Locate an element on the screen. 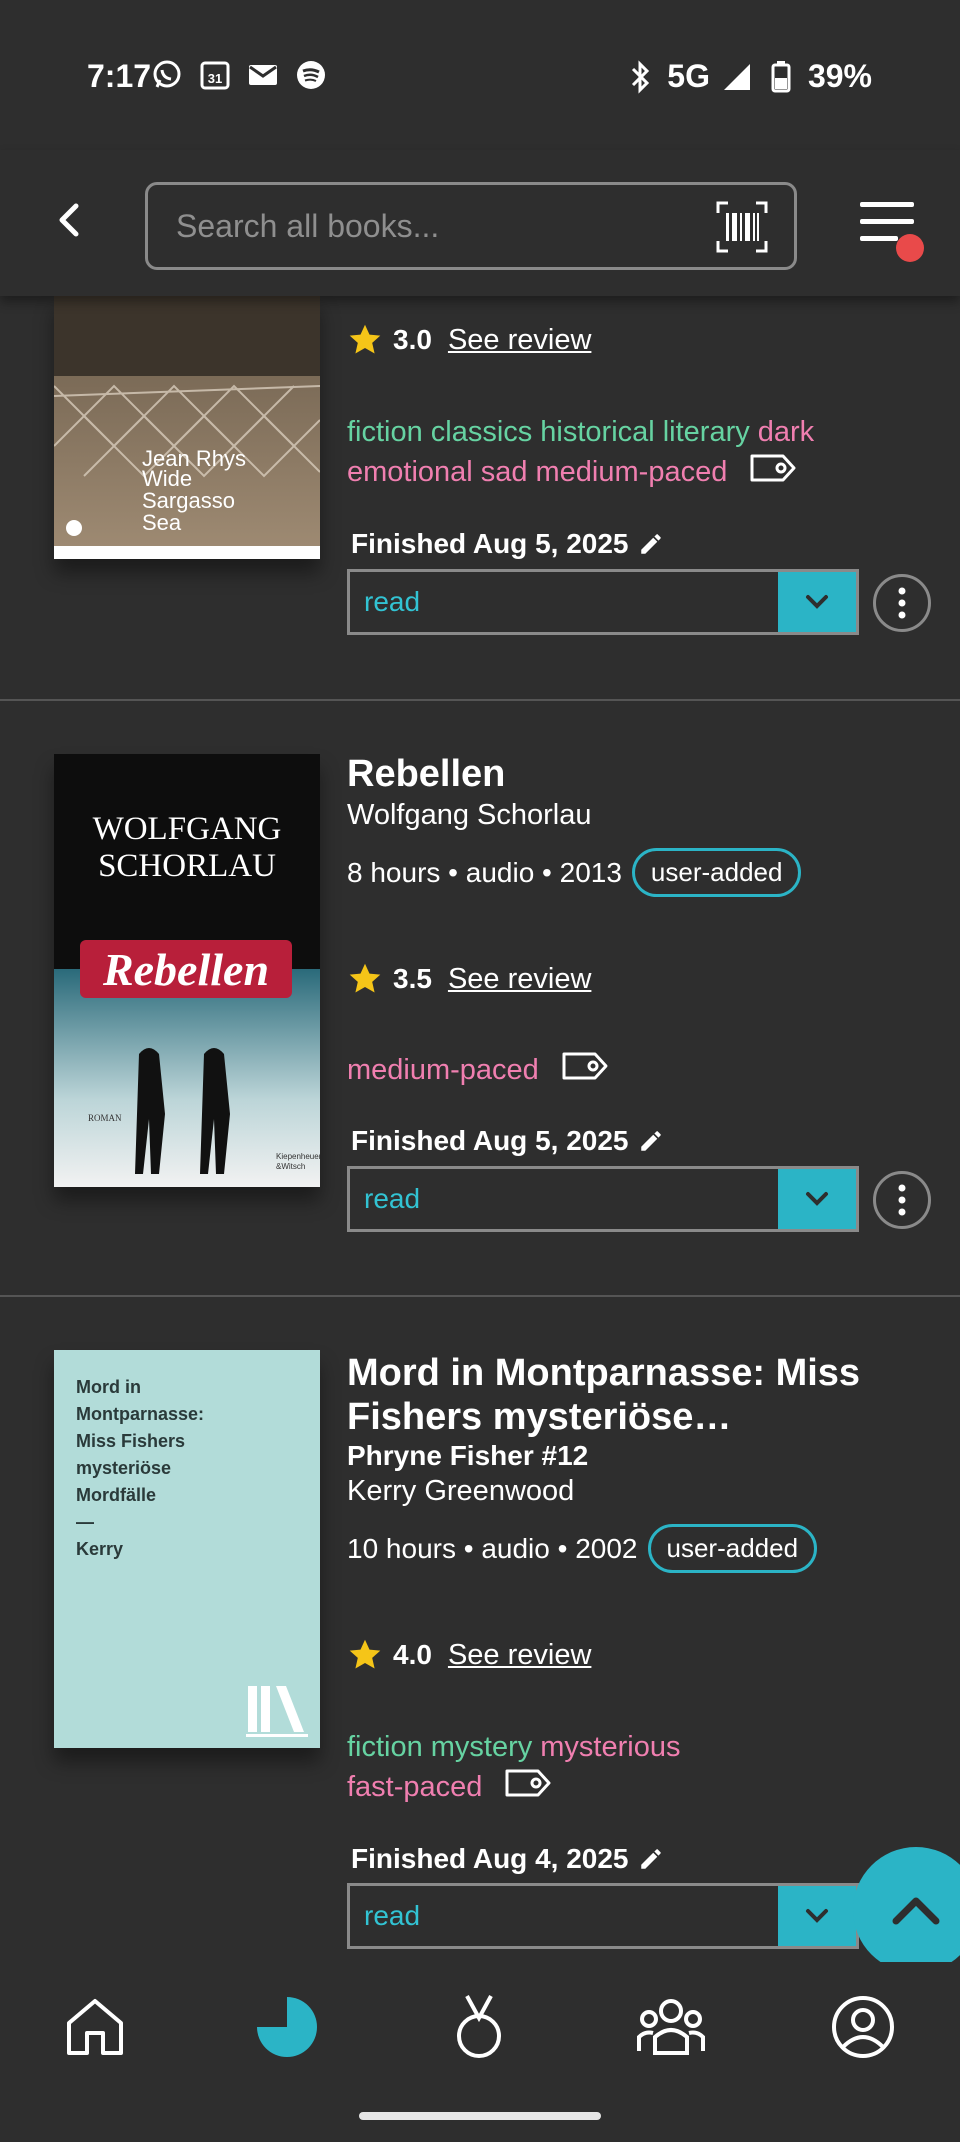 This screenshot has height=2142, width=960. svg-text: &Witsch is located at coordinates (290, 1166).